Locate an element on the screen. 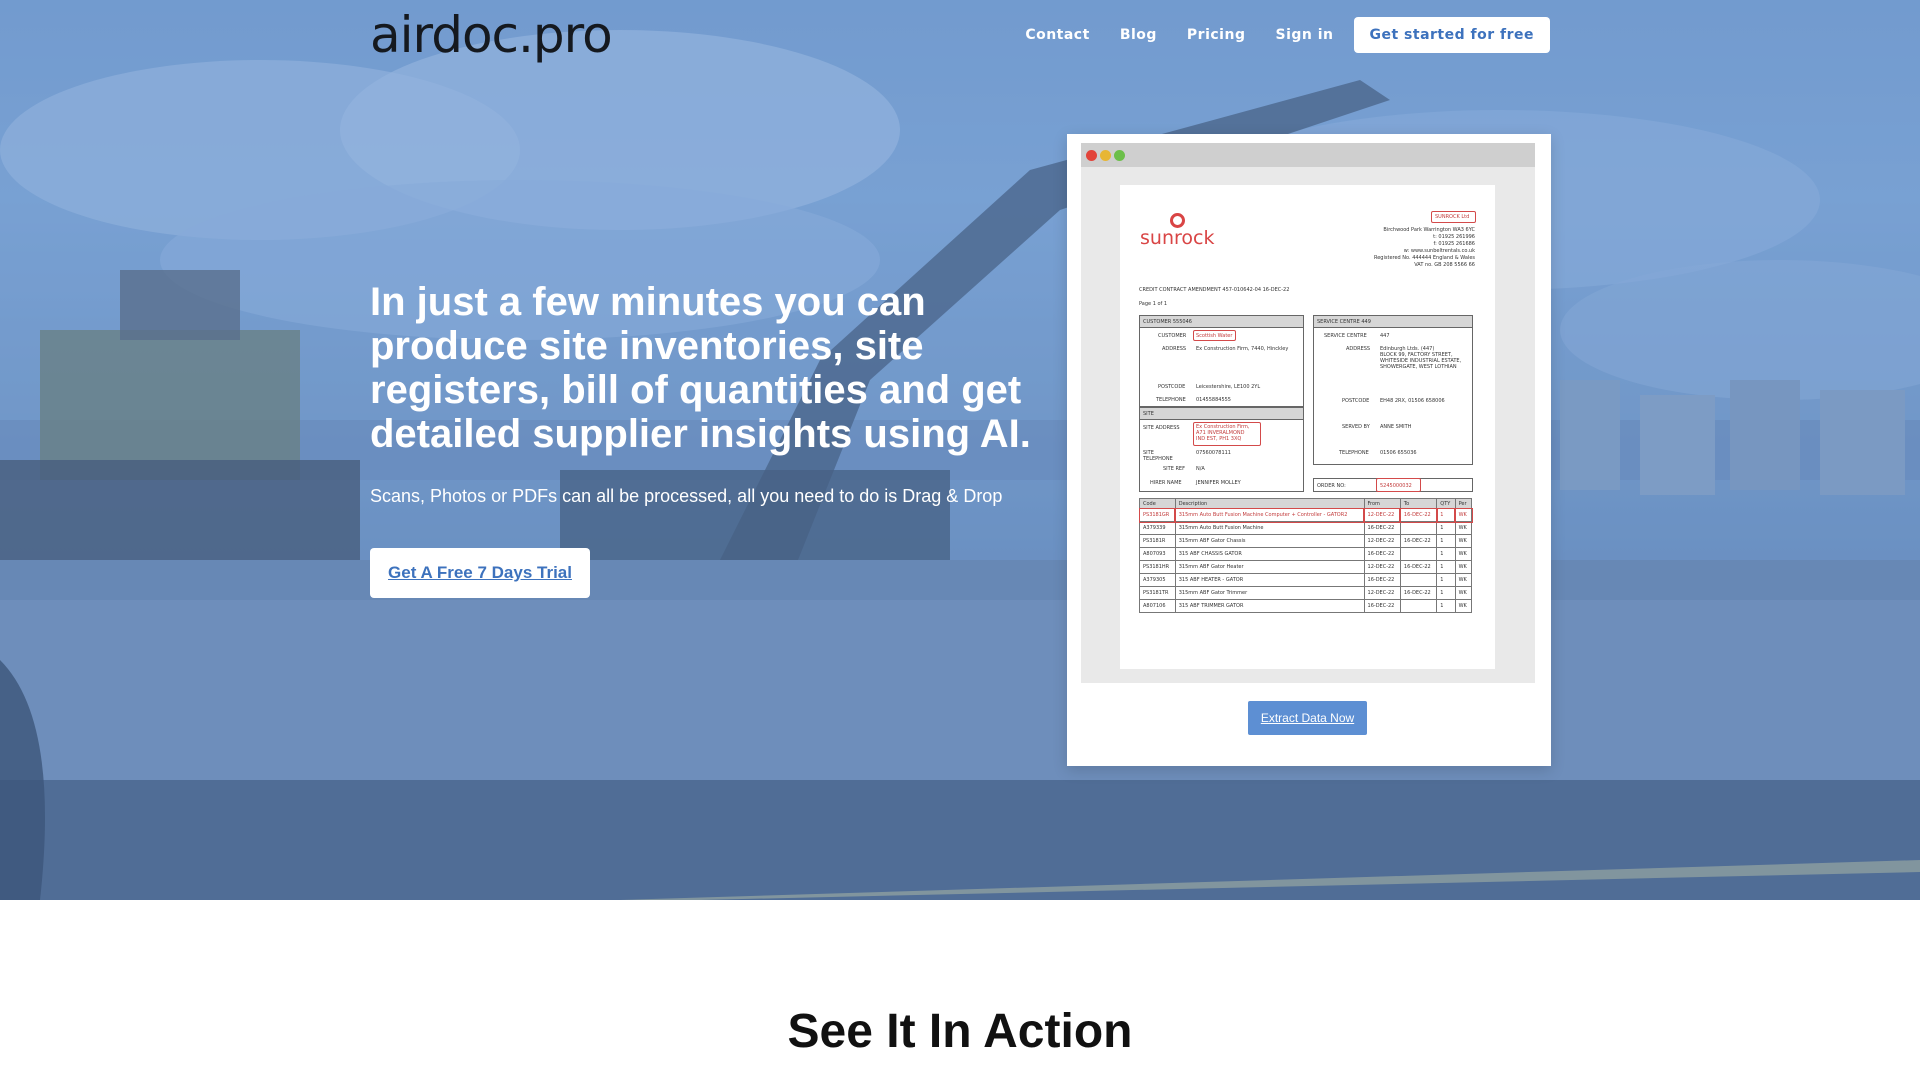 The height and width of the screenshot is (1080, 1920). customer-address: Ex Construction Firm, 7440, Hinckley is located at coordinates (1242, 349).